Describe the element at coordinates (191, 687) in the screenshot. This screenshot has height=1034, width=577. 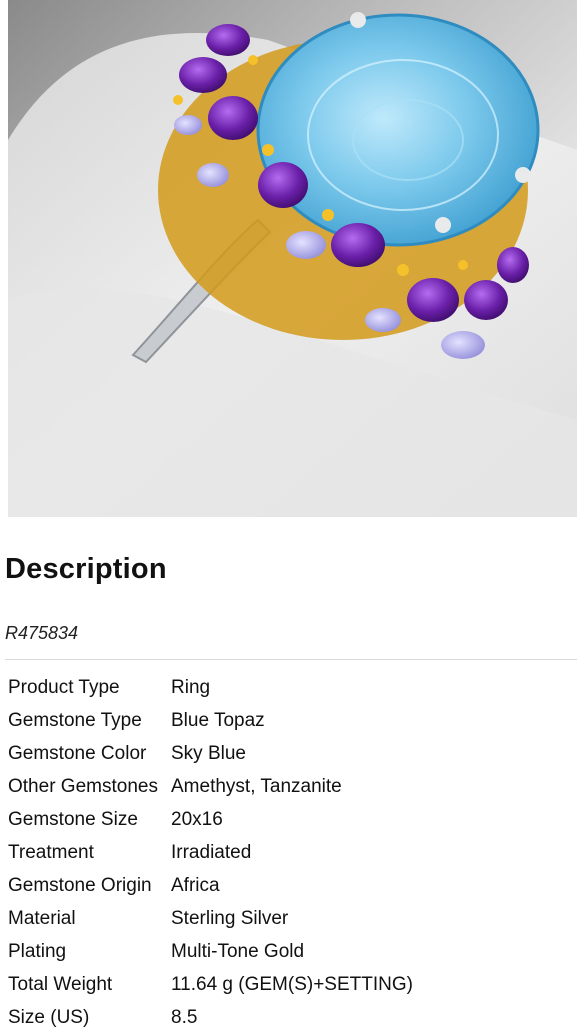
I see `spec-value: Ring` at that location.